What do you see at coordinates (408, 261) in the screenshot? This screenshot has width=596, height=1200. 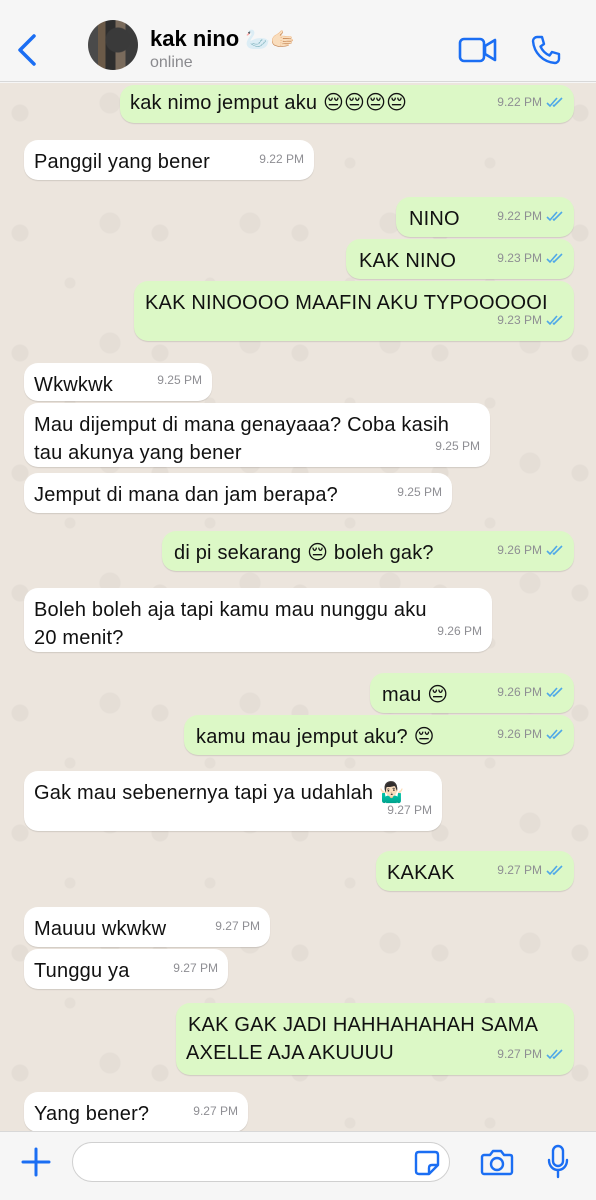 I see `message-text: KAK NINO` at bounding box center [408, 261].